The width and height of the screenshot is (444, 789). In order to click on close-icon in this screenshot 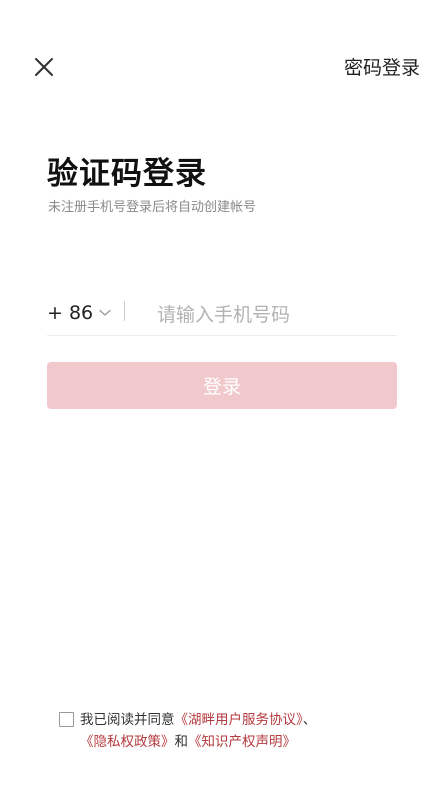, I will do `click(44, 67)`.